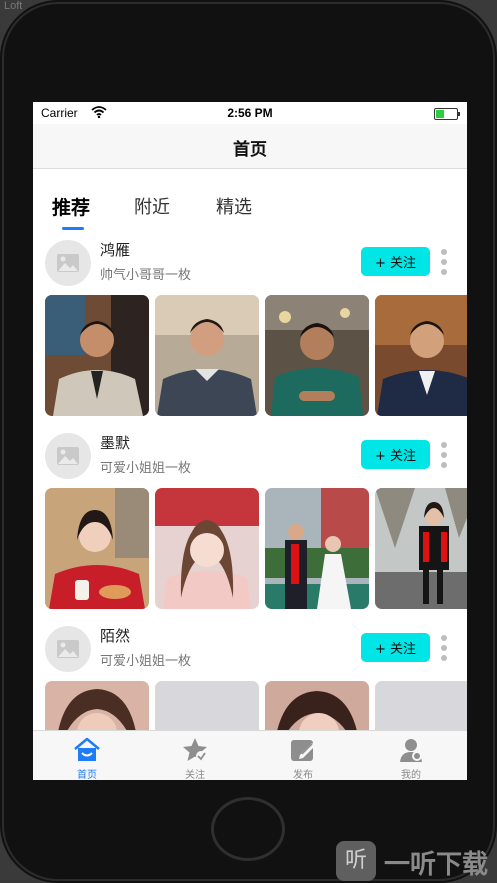  I want to click on tabbar-item-following: 关注, so click(195, 755).